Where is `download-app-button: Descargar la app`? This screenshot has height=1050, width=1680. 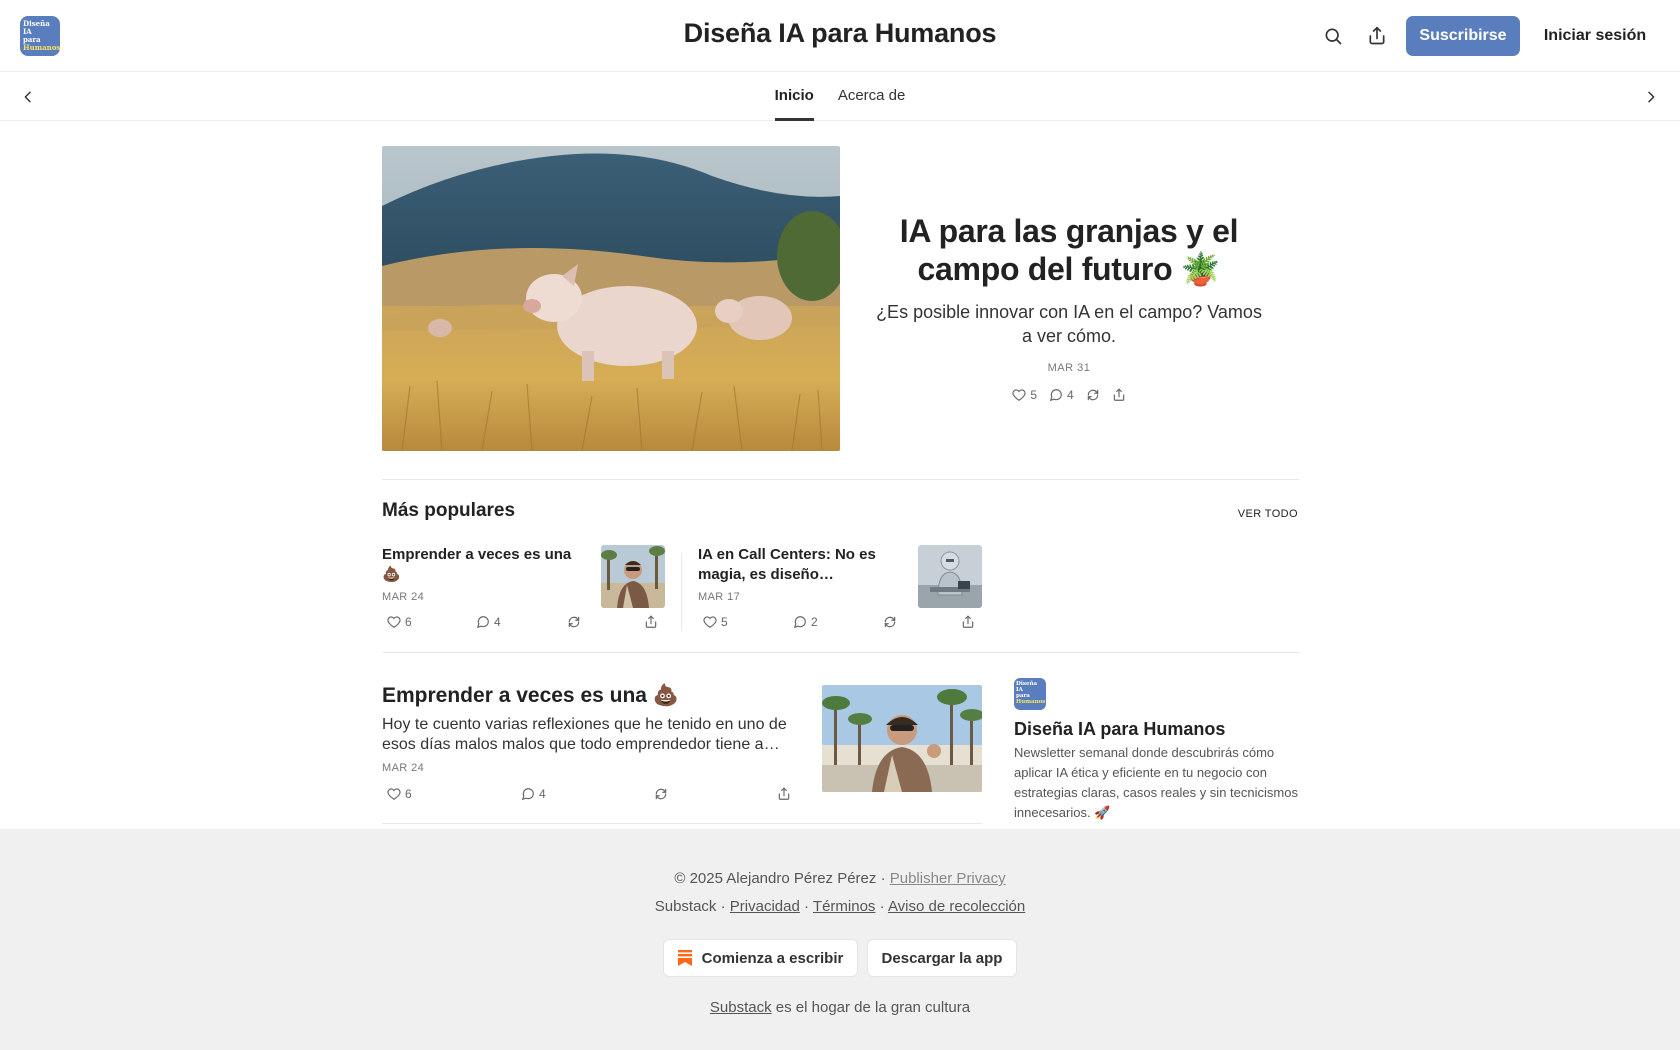
download-app-button: Descargar la app is located at coordinates (942, 958).